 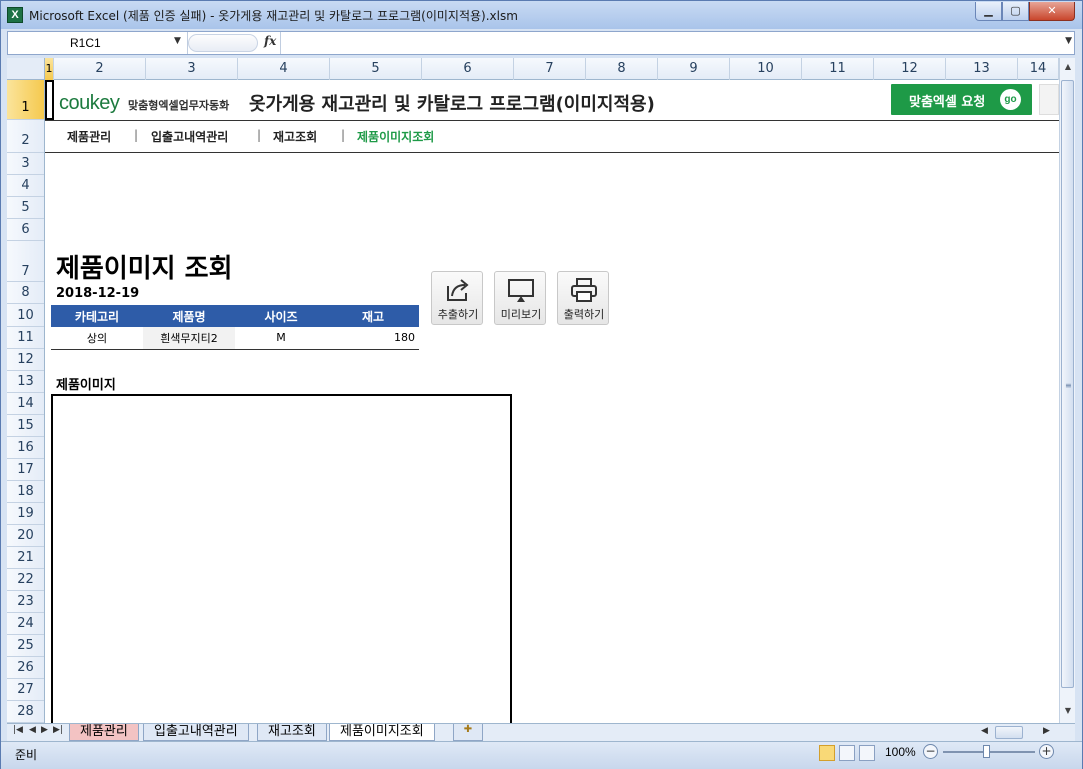 What do you see at coordinates (85, 43) in the screenshot?
I see `name-box-value: R1C1` at bounding box center [85, 43].